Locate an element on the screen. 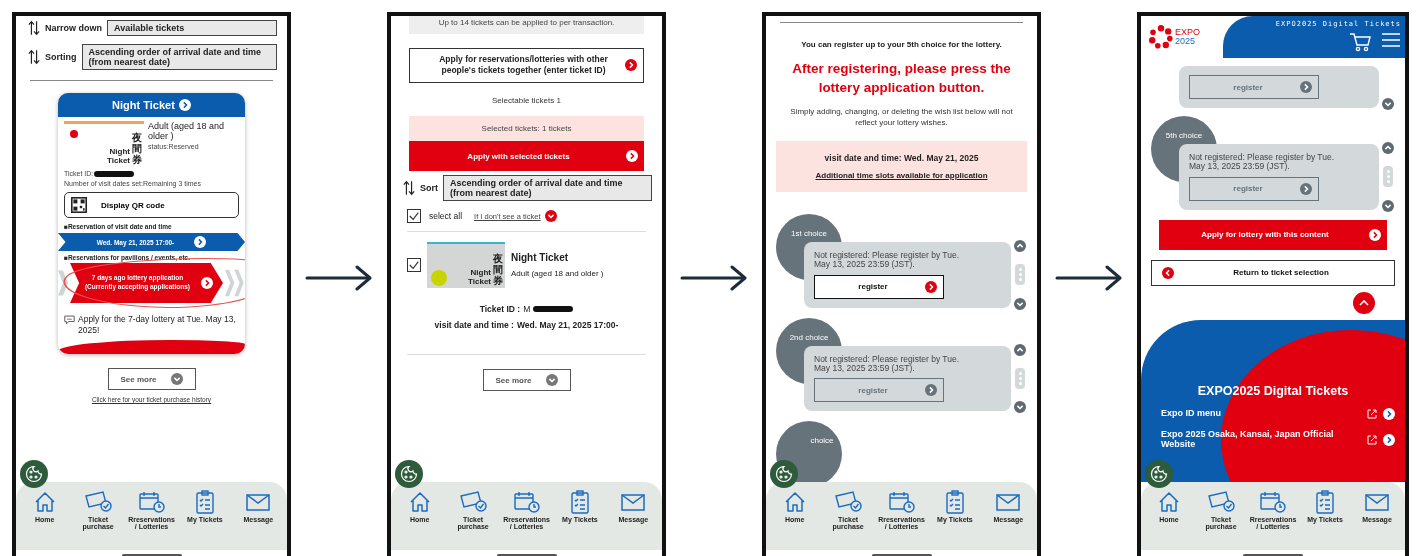 This screenshot has height=556, width=1420. ticket-image-caption: Night Ticket is located at coordinates (479, 277).